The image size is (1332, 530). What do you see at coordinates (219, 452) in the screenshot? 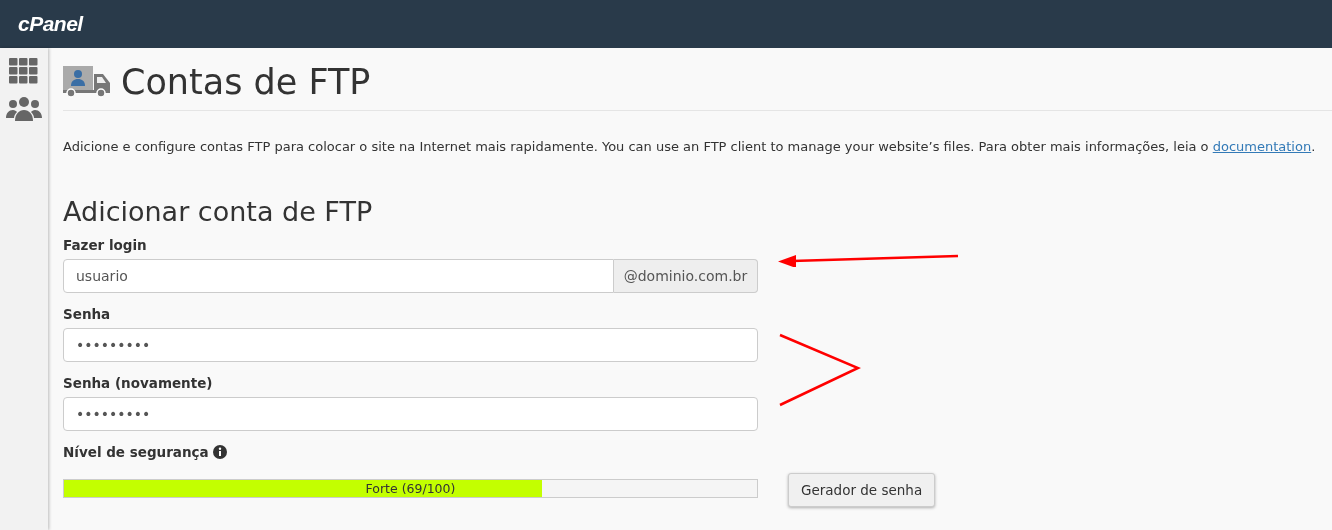
I see `info-icon` at bounding box center [219, 452].